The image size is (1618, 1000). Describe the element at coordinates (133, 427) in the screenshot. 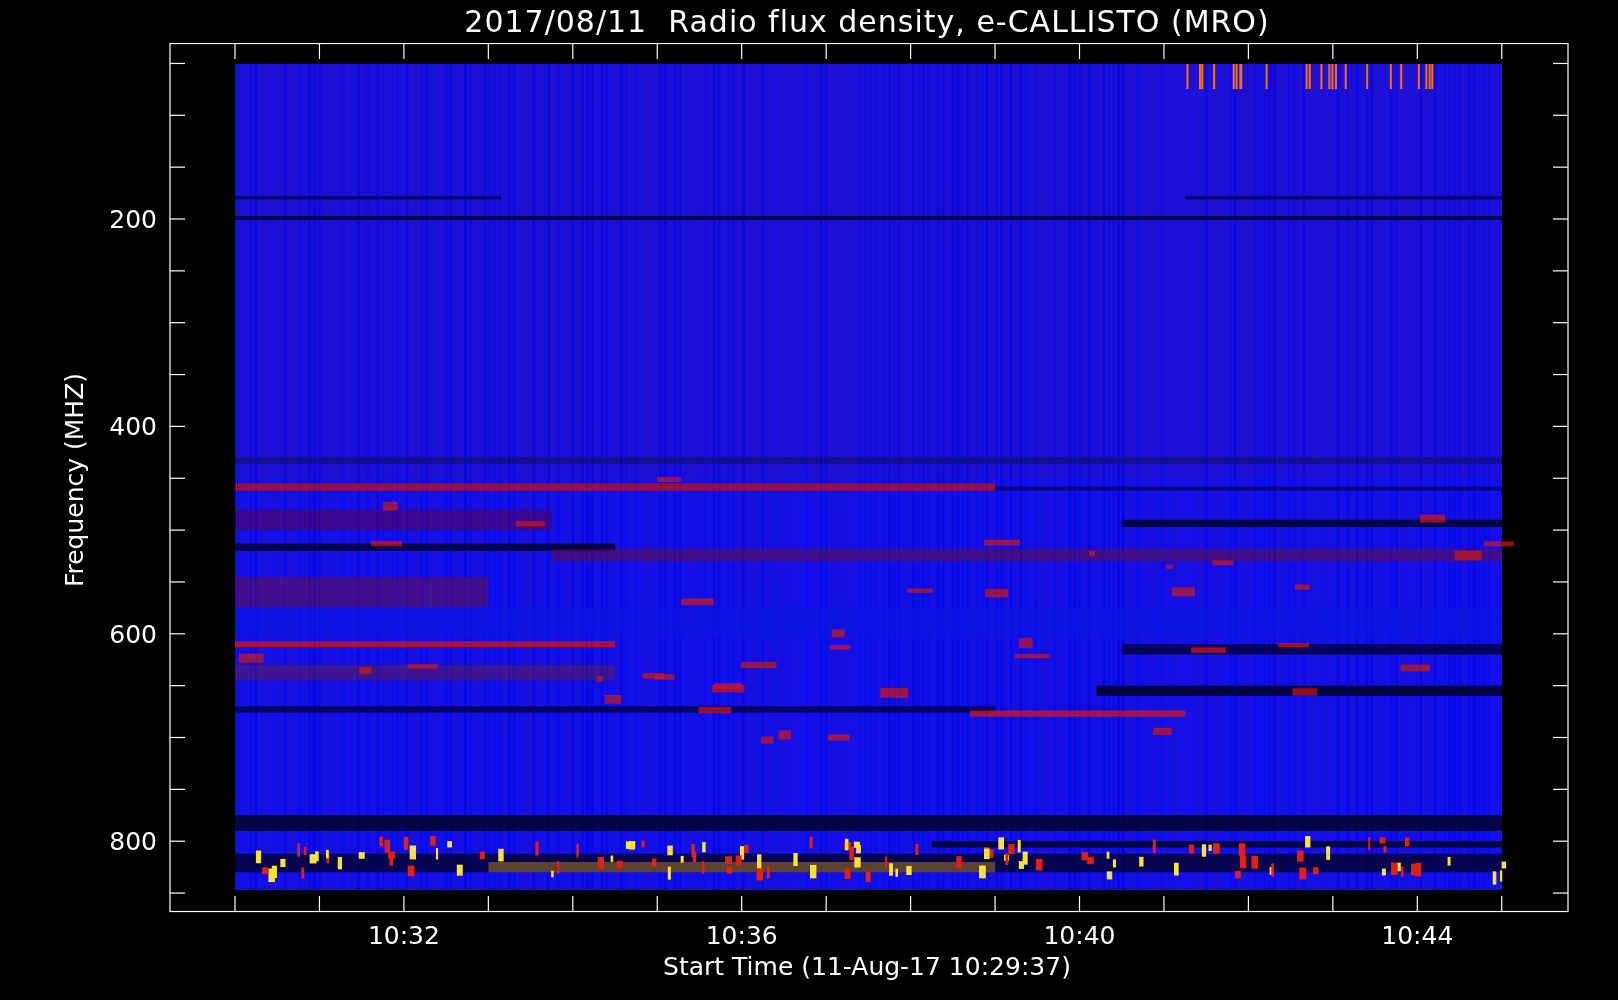

I see `y-tick-label: 400` at that location.